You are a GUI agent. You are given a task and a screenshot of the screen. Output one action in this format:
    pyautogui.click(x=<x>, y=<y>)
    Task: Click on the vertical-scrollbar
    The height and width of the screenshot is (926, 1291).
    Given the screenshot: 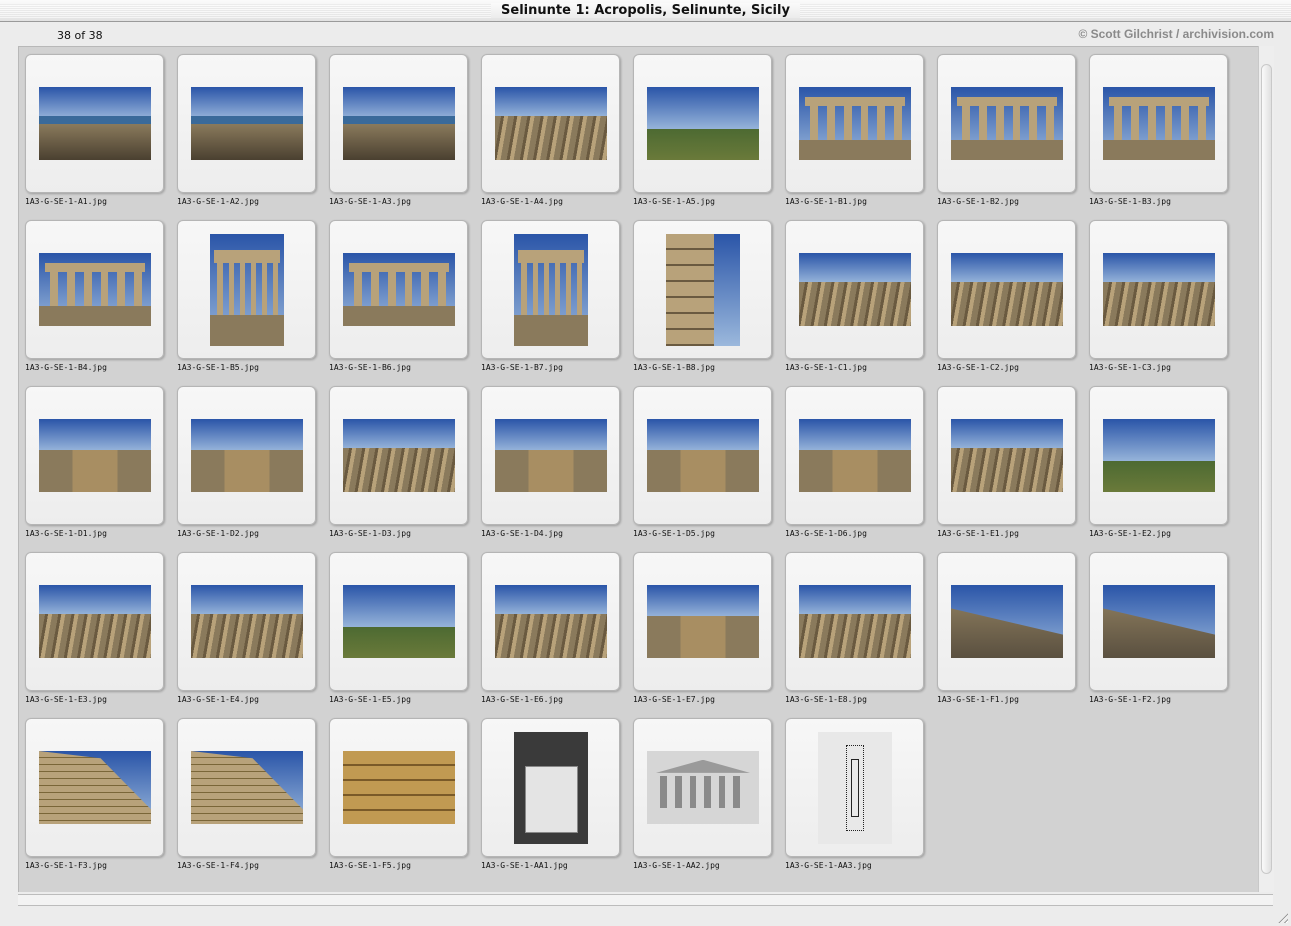 What is the action you would take?
    pyautogui.click(x=1266, y=469)
    